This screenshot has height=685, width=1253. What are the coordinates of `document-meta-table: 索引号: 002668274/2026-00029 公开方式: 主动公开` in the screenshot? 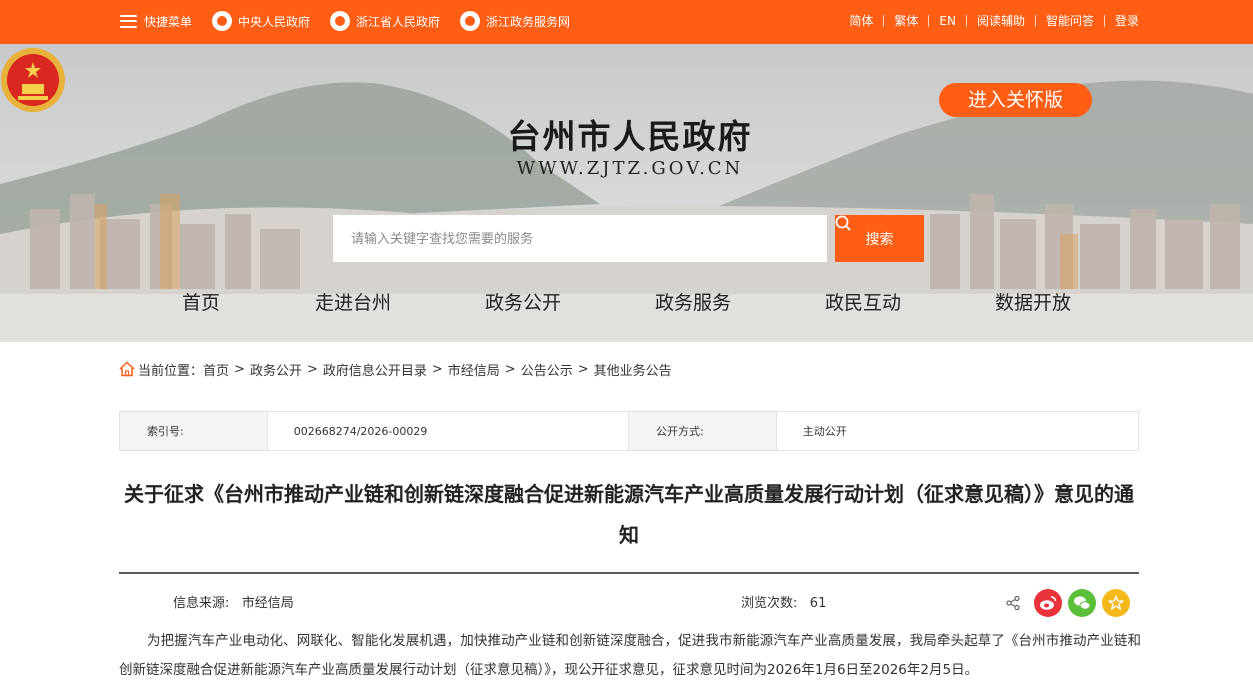 It's located at (629, 431).